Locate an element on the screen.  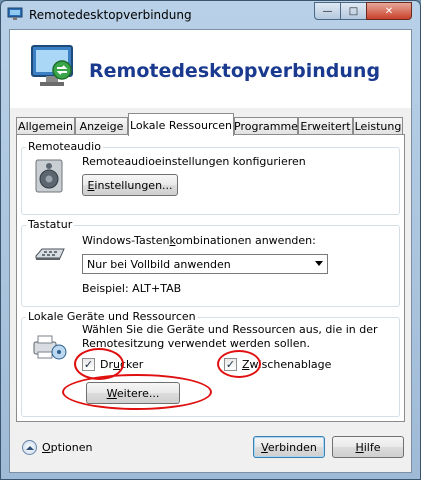
close-button: ✕ is located at coordinates (389, 11).